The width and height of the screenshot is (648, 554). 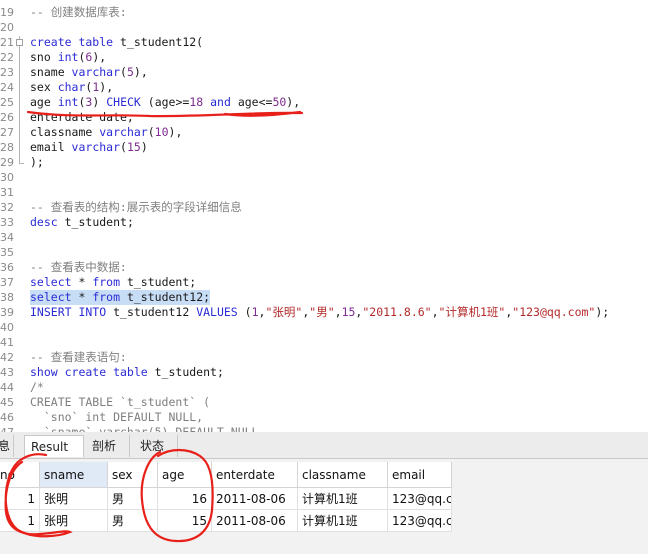 I want to click on selected-code-text: select * from t_student12;, so click(x=120, y=297).